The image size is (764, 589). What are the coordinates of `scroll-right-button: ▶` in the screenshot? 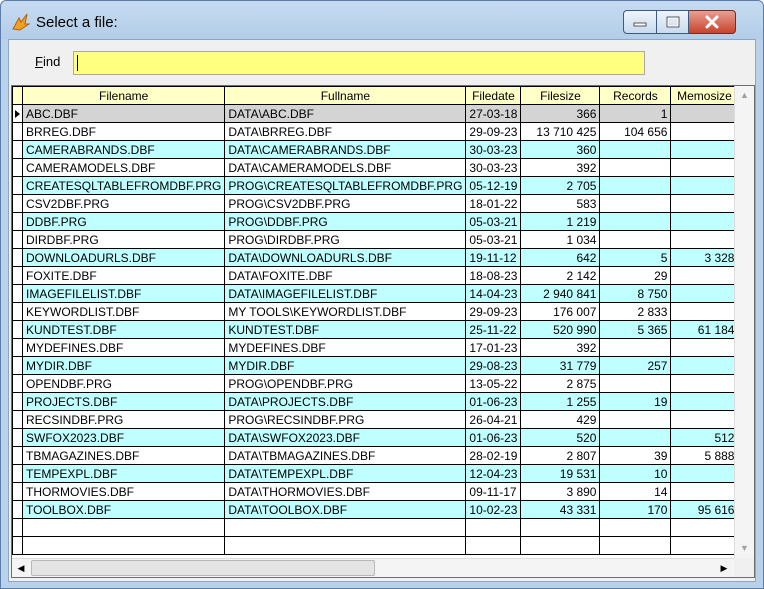 It's located at (724, 568).